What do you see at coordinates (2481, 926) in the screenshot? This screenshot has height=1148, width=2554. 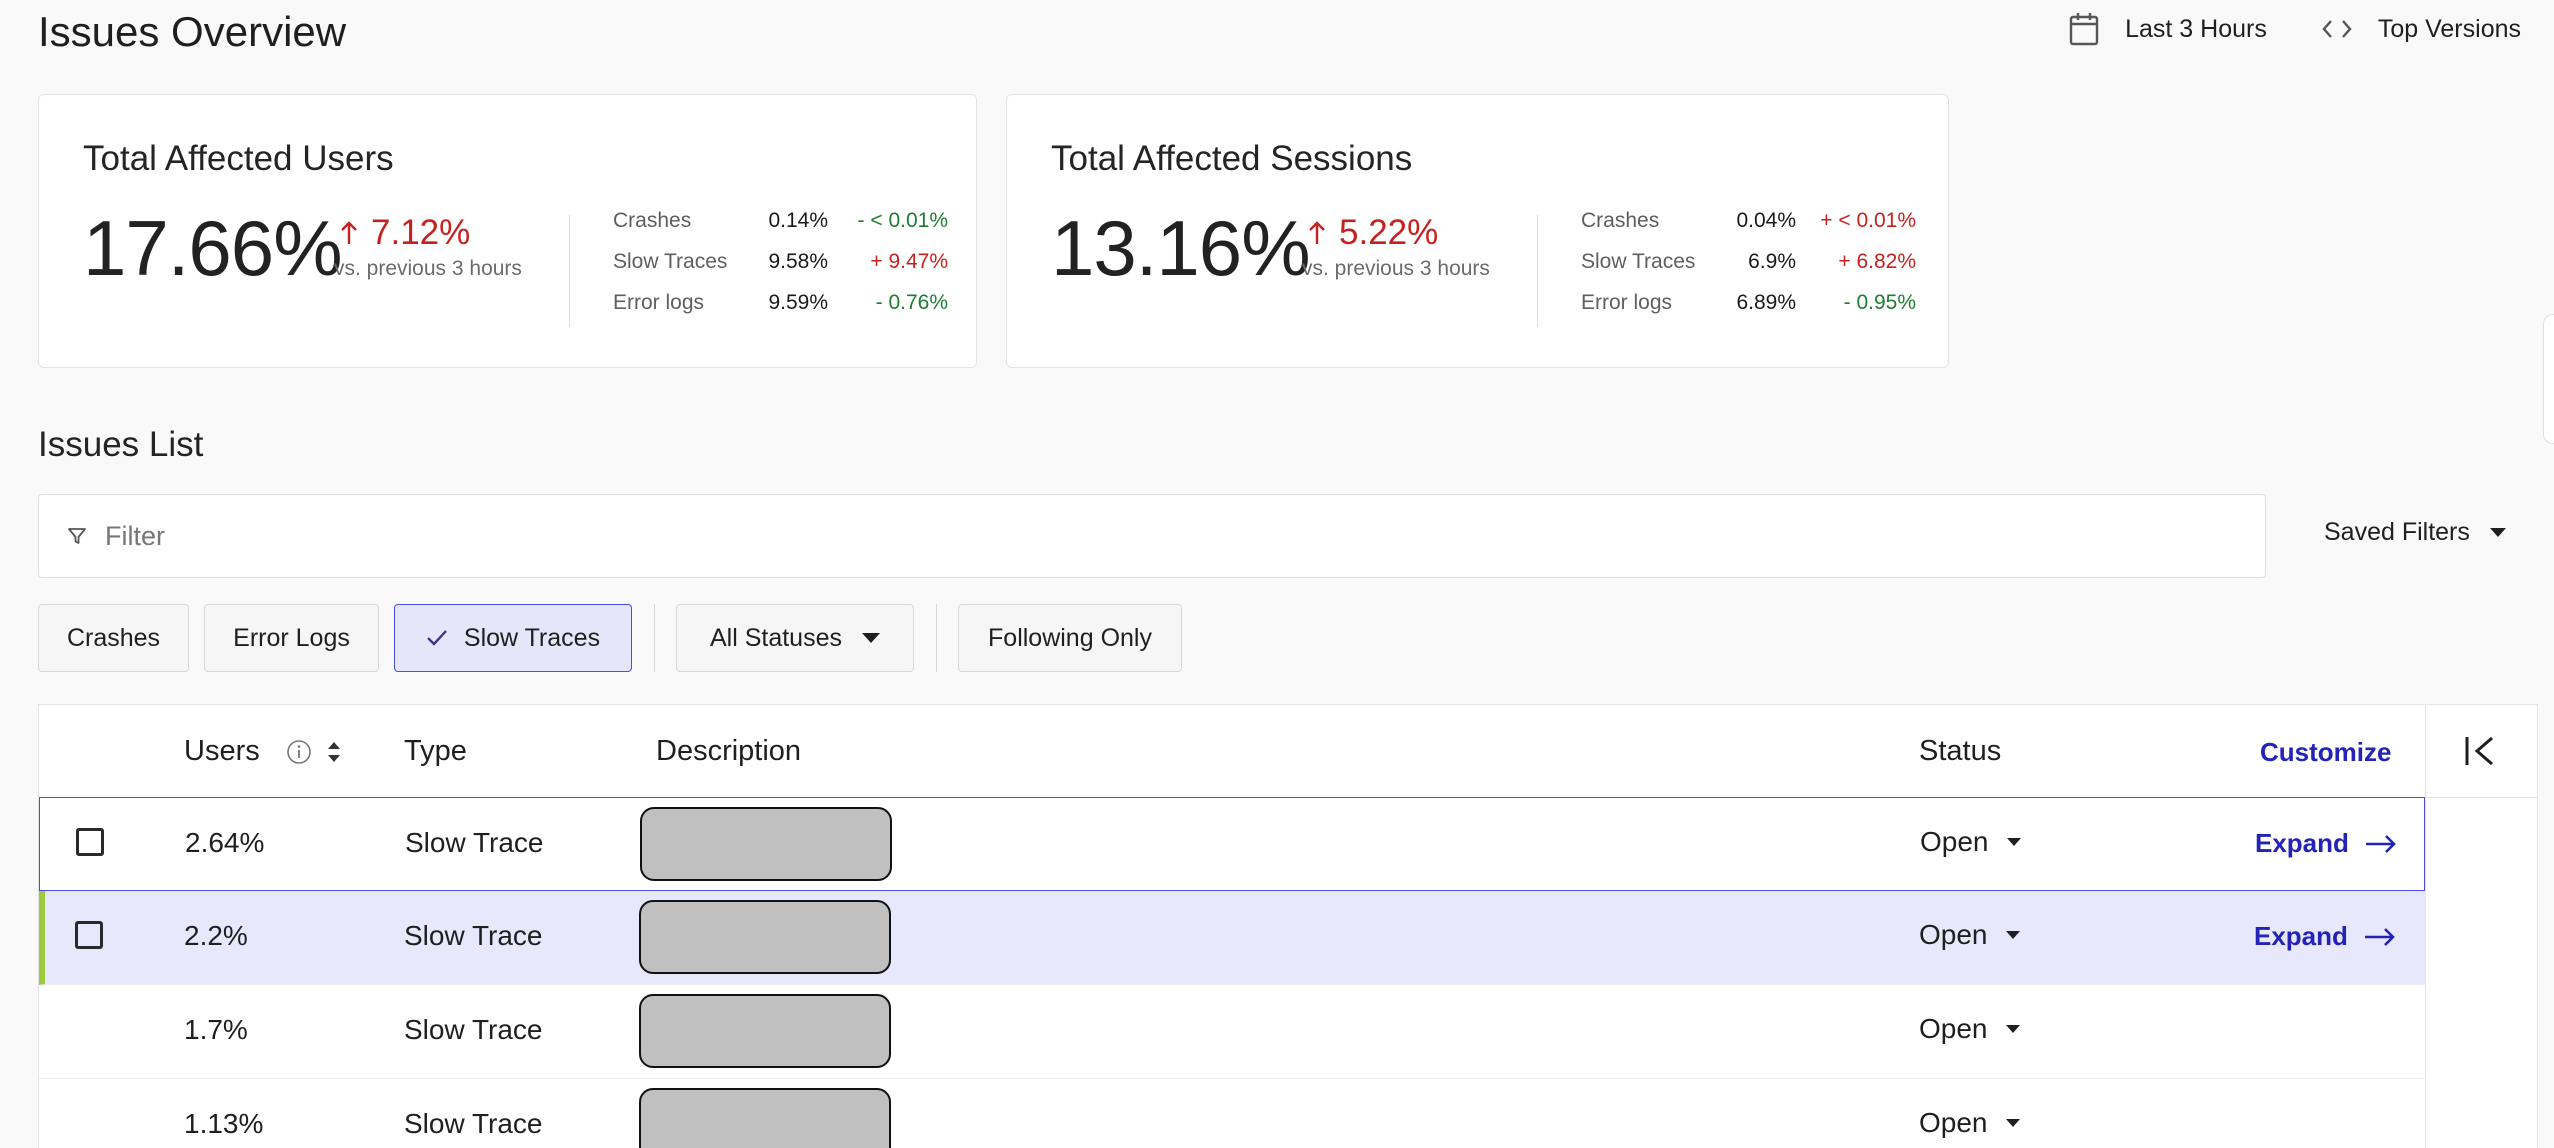 I see `side-column` at bounding box center [2481, 926].